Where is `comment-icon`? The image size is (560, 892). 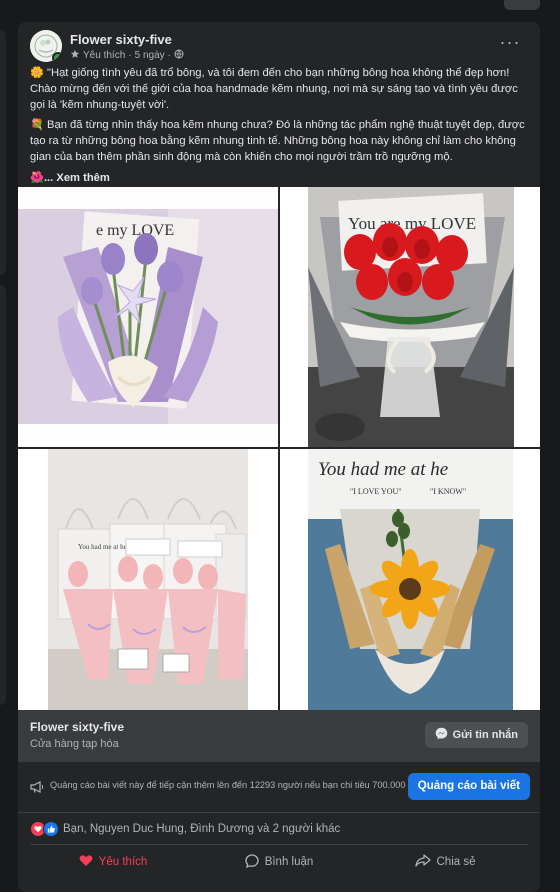 comment-icon is located at coordinates (252, 862).